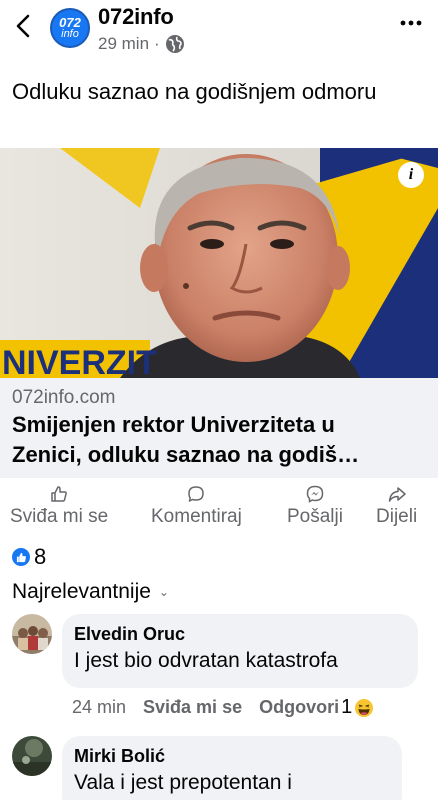 Image resolution: width=438 pixels, height=800 pixels. Describe the element at coordinates (240, 634) in the screenshot. I see `comment-author: Elvedin Oruc` at that location.